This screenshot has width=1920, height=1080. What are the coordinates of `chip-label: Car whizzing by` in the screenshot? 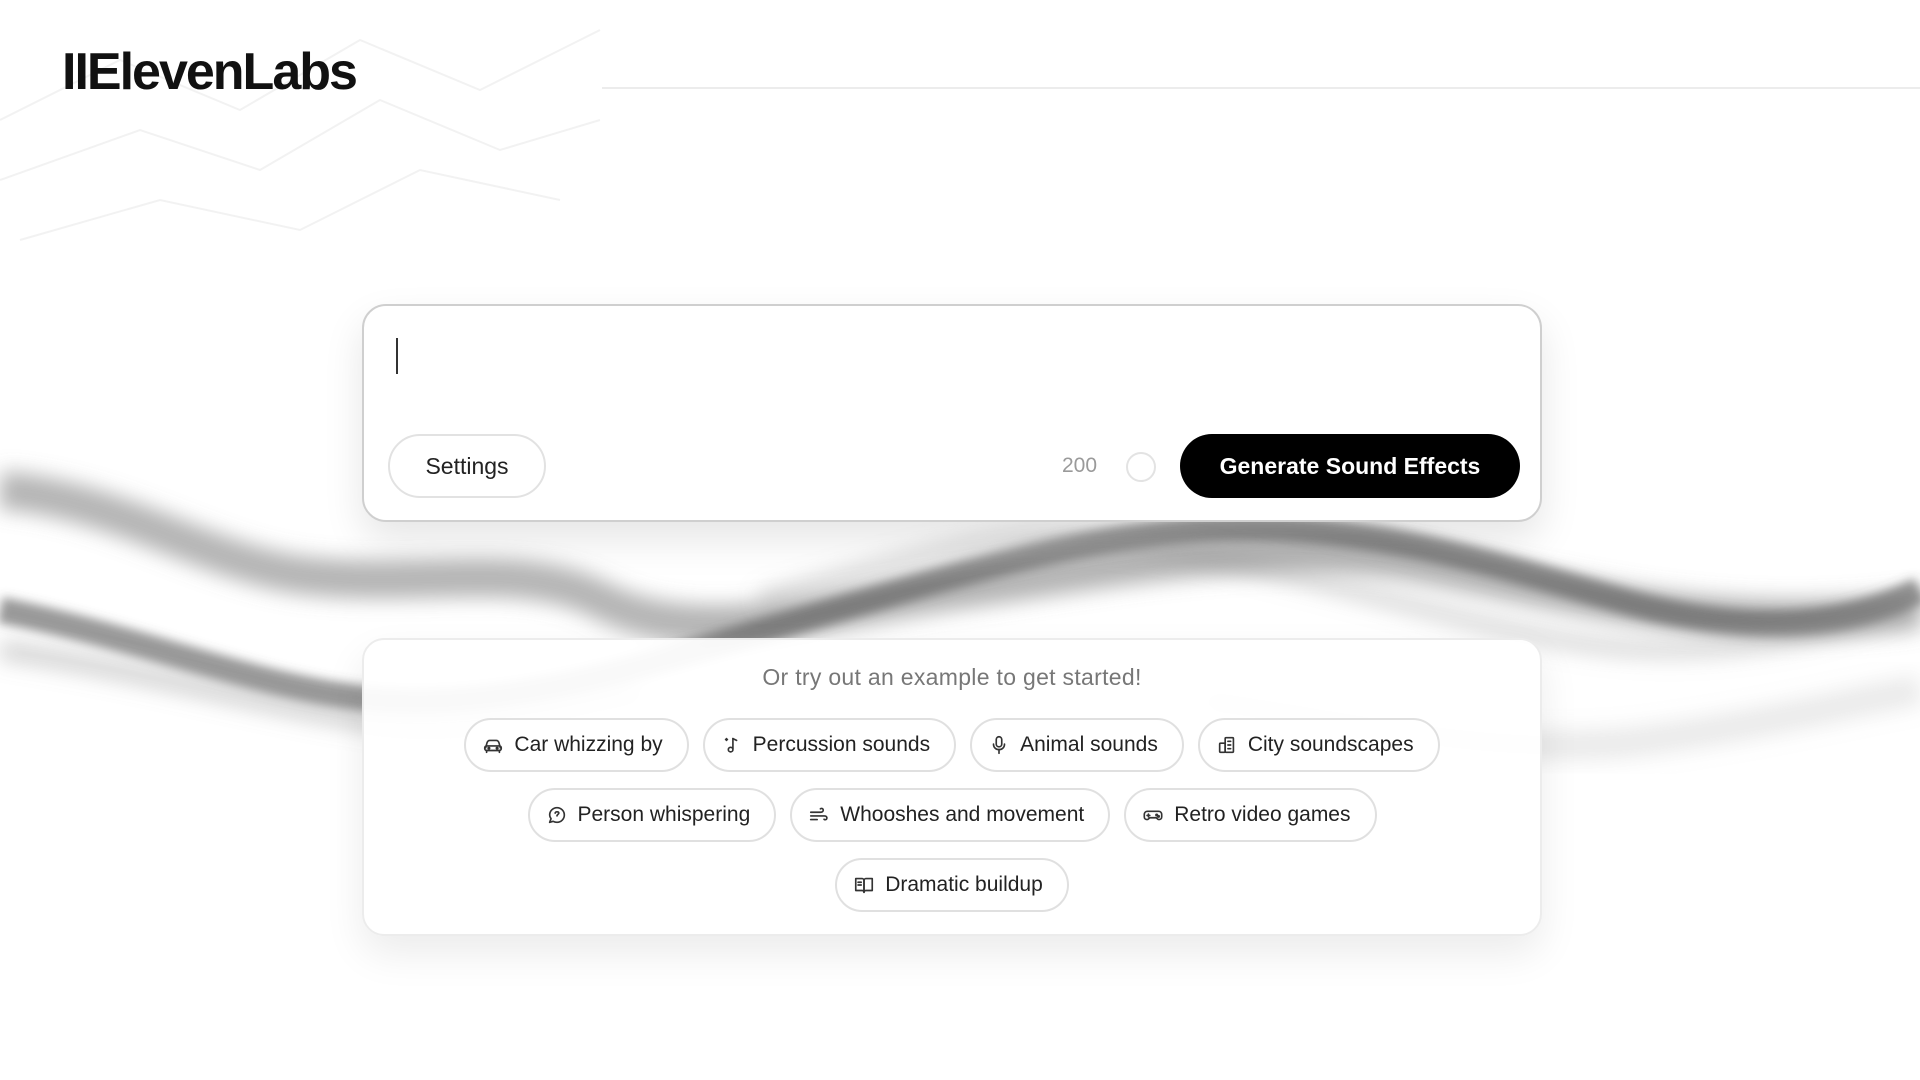 It's located at (588, 744).